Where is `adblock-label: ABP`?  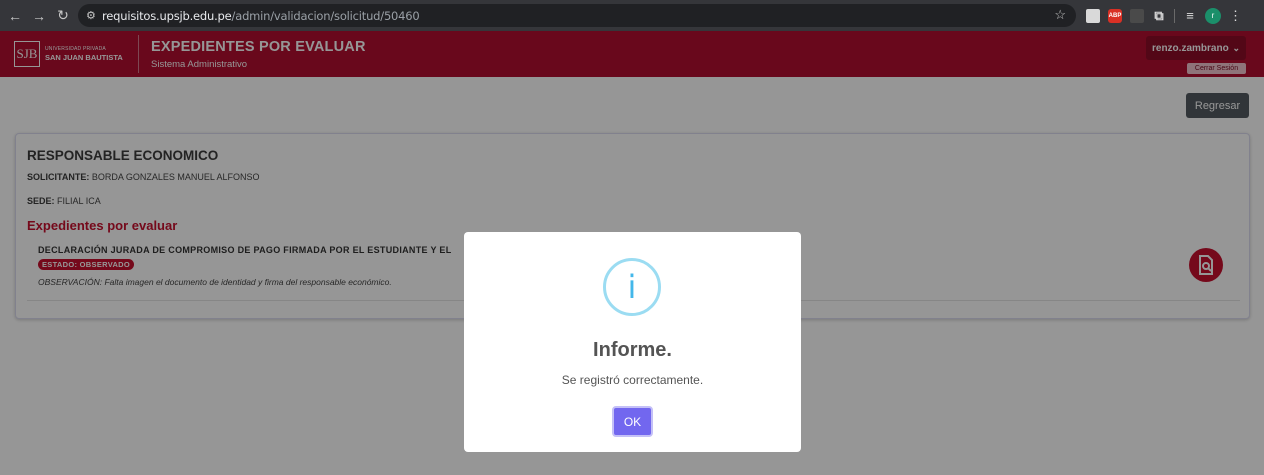 adblock-label: ABP is located at coordinates (1115, 15).